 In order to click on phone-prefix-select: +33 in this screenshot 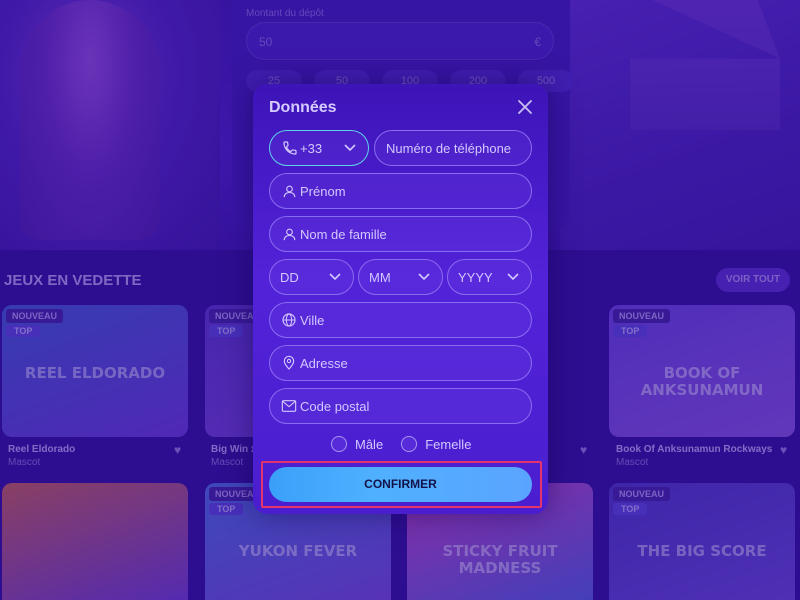, I will do `click(319, 148)`.